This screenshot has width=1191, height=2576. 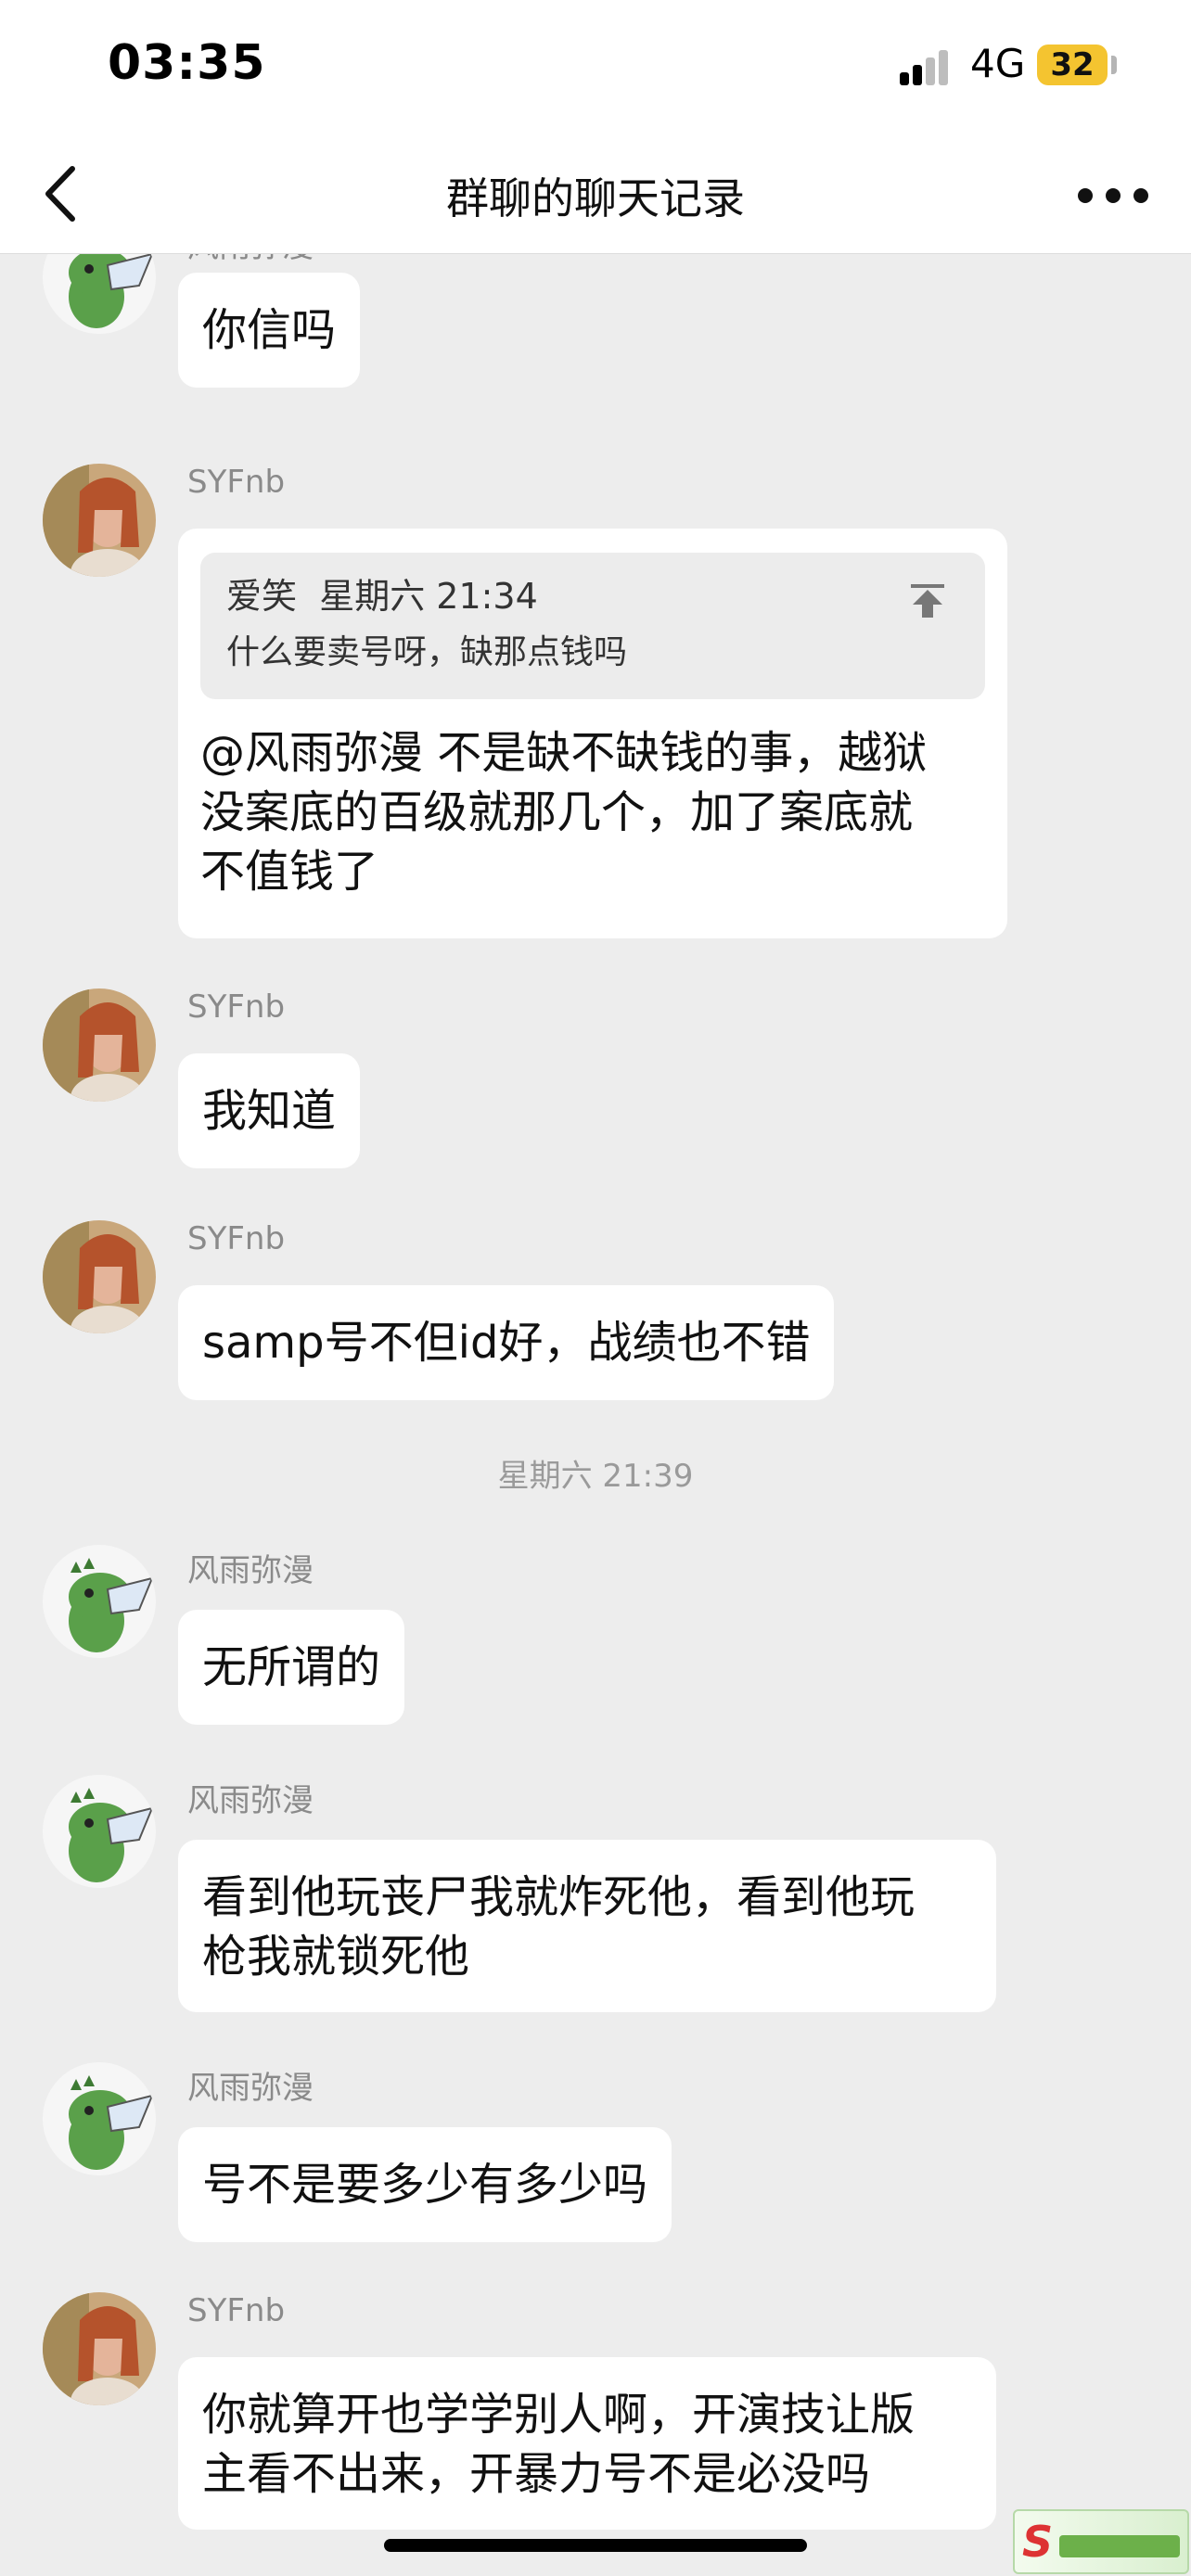 I want to click on watermark-band, so click(x=1119, y=2546).